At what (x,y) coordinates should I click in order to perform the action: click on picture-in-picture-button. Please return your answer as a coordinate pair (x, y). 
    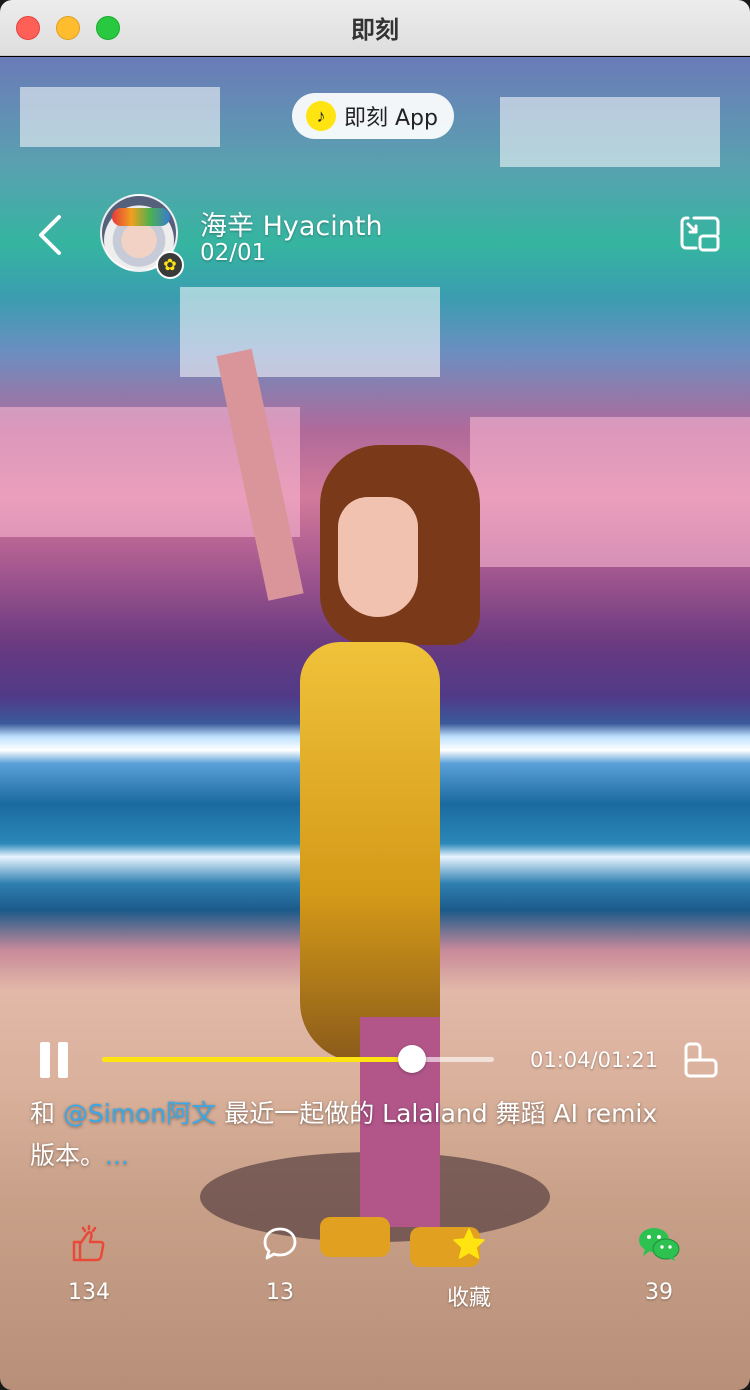
    Looking at the image, I should click on (700, 234).